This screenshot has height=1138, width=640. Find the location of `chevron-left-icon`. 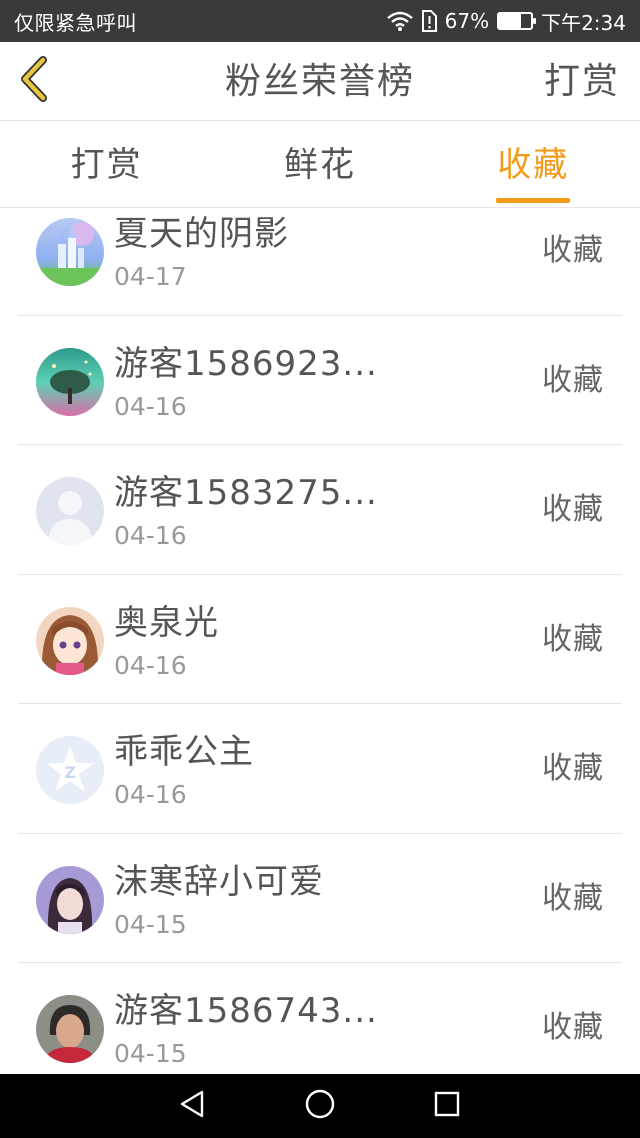

chevron-left-icon is located at coordinates (34, 81).